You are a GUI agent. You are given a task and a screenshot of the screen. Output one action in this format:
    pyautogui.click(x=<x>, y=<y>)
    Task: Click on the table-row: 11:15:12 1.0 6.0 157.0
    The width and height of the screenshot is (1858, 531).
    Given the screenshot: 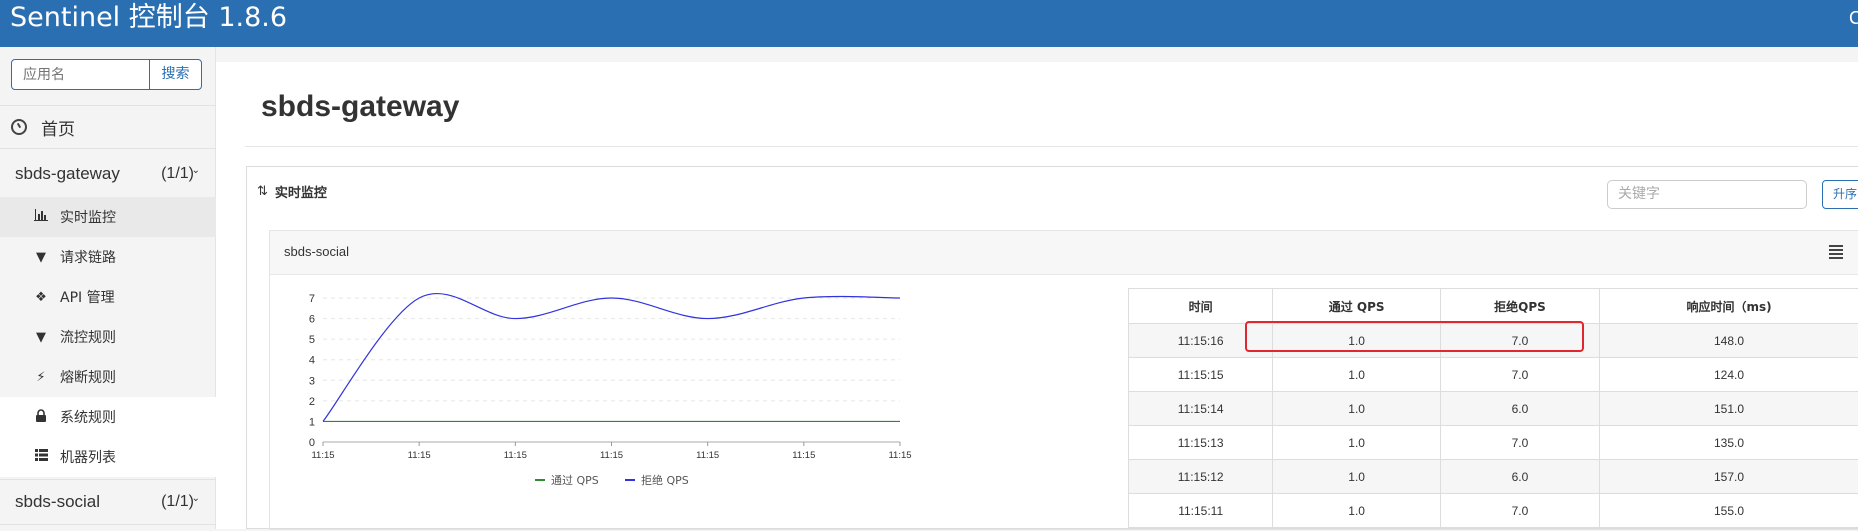 What is the action you would take?
    pyautogui.click(x=1493, y=477)
    